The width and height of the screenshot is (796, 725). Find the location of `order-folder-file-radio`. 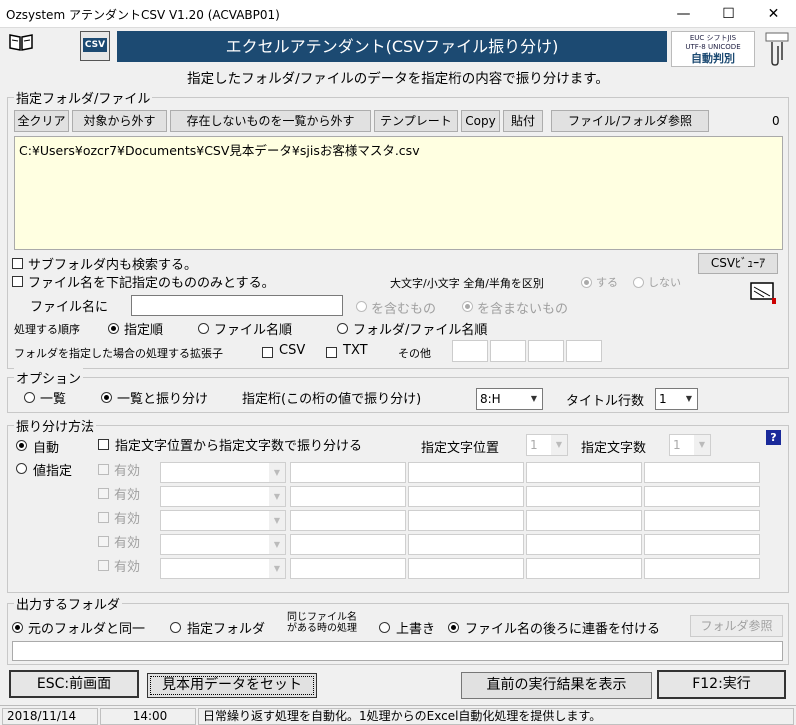

order-folder-file-radio is located at coordinates (342, 328).